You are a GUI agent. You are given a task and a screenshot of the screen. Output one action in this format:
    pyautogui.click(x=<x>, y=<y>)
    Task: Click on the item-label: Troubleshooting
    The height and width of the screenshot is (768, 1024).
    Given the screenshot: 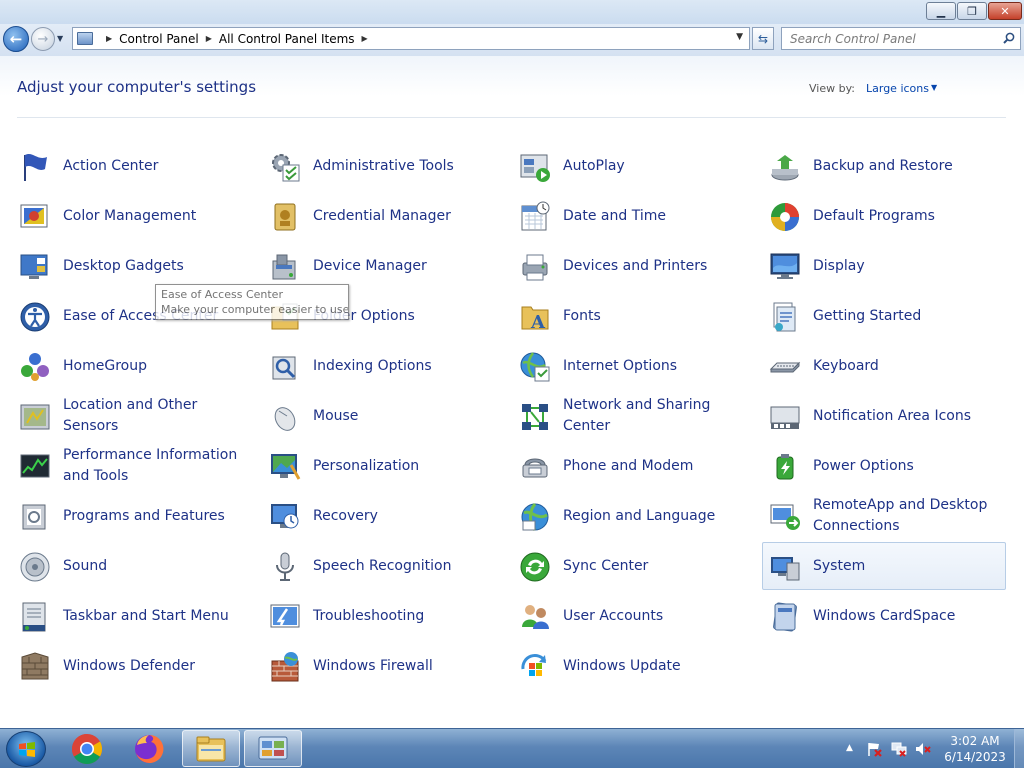 What is the action you would take?
    pyautogui.click(x=369, y=615)
    